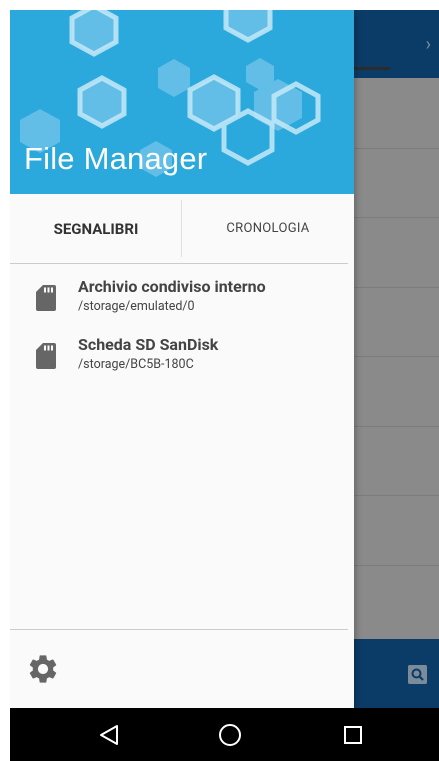 The height and width of the screenshot is (761, 439). I want to click on storage-title: Archivio condiviso interno, so click(172, 286).